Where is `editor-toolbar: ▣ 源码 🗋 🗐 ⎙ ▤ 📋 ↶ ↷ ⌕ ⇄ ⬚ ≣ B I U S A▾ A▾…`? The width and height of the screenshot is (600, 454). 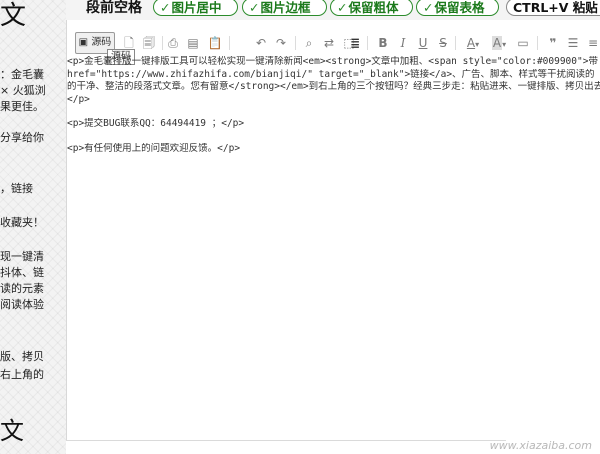
editor-toolbar: ▣ 源码 🗋 🗐 ⎙ ▤ 📋 ↶ ↷ ⌕ ⇄ ⬚ ≣ B I U S A▾ A▾… is located at coordinates (333, 44).